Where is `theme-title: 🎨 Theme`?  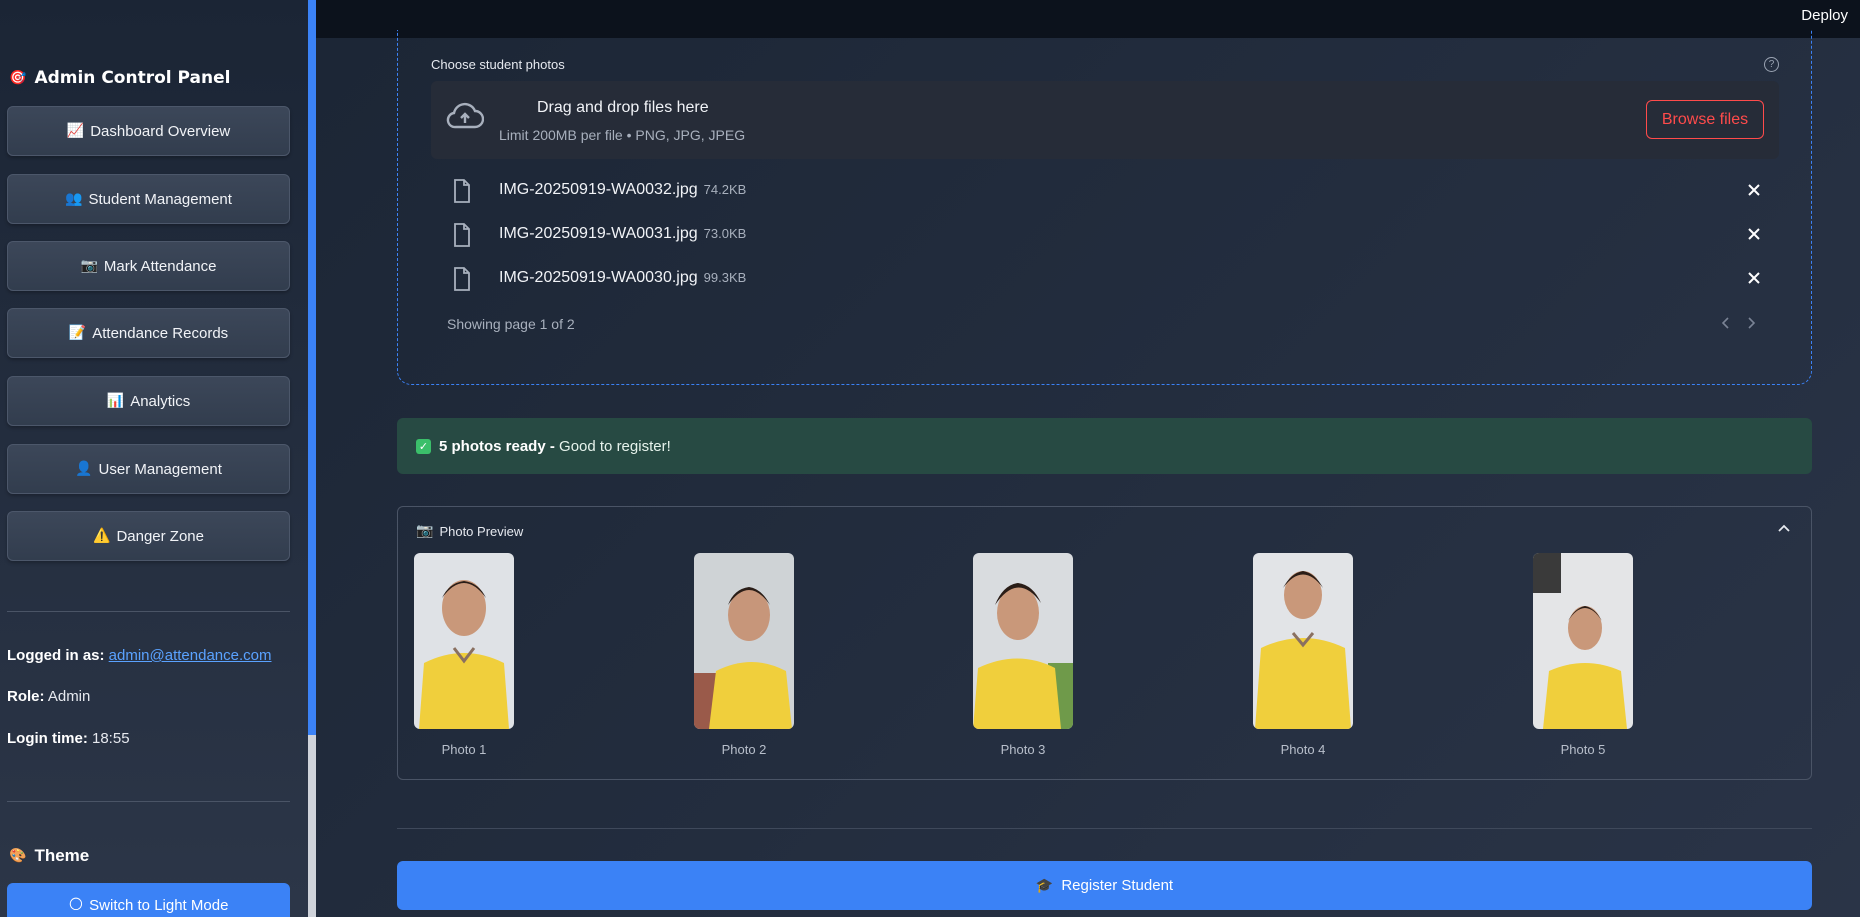 theme-title: 🎨 Theme is located at coordinates (49, 856).